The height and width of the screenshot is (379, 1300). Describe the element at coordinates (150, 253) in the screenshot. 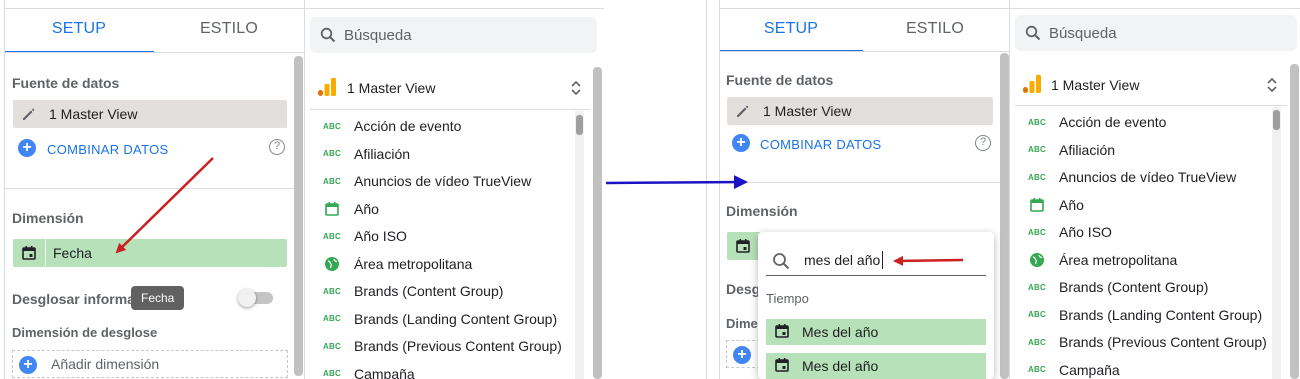

I see `dimension-chip: Fecha` at that location.